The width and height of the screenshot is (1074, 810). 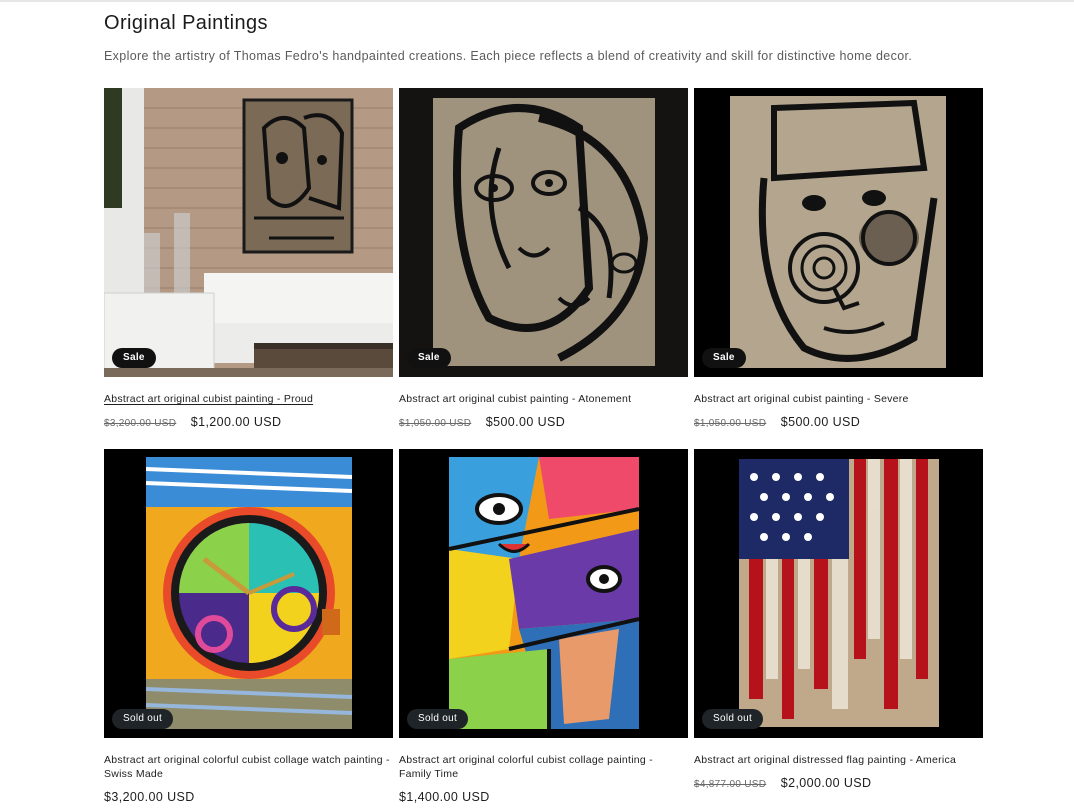 I want to click on painting-atonement-image, so click(x=543, y=232).